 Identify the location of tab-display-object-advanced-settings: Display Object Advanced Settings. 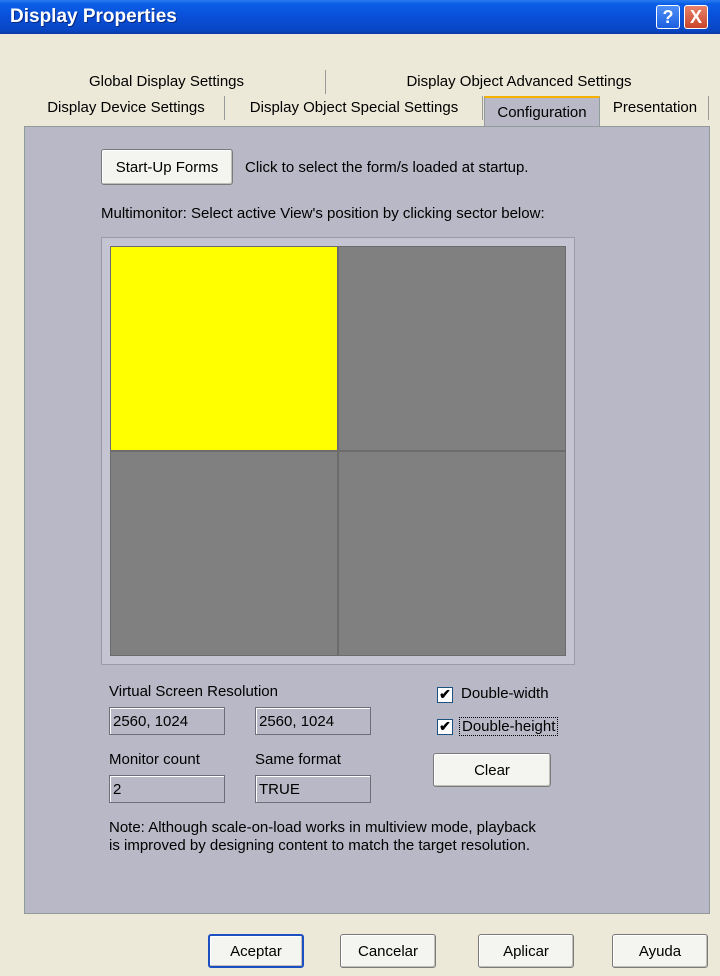
(519, 82).